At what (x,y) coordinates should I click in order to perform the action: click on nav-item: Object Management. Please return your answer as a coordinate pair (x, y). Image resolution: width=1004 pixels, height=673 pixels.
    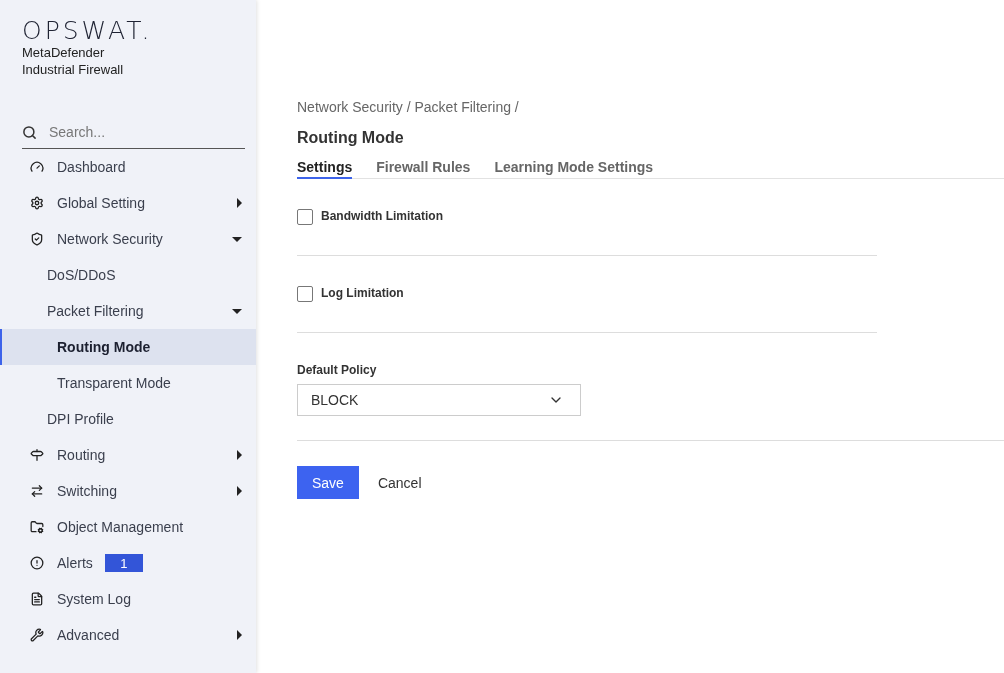
    Looking at the image, I should click on (128, 527).